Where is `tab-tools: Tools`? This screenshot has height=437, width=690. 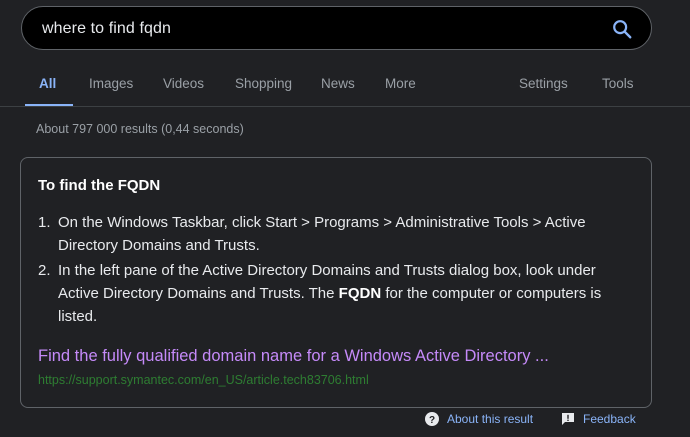
tab-tools: Tools is located at coordinates (618, 83).